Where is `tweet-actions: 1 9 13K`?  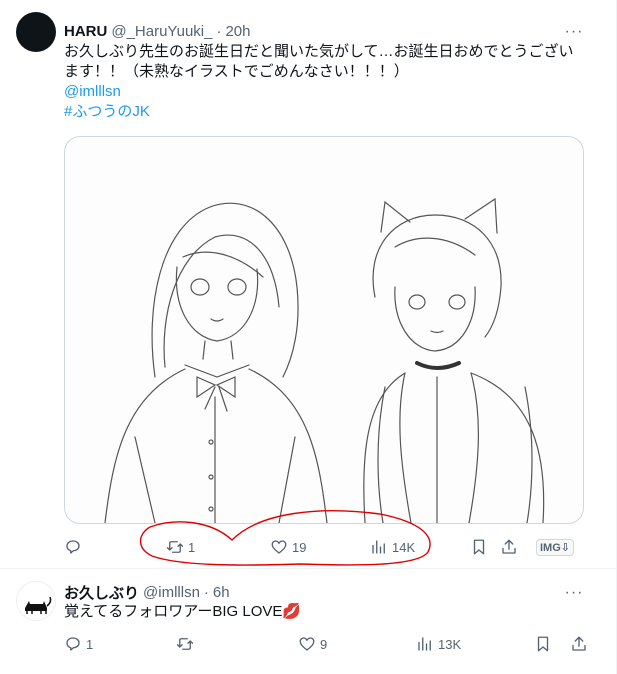 tweet-actions: 1 9 13K is located at coordinates (331, 644).